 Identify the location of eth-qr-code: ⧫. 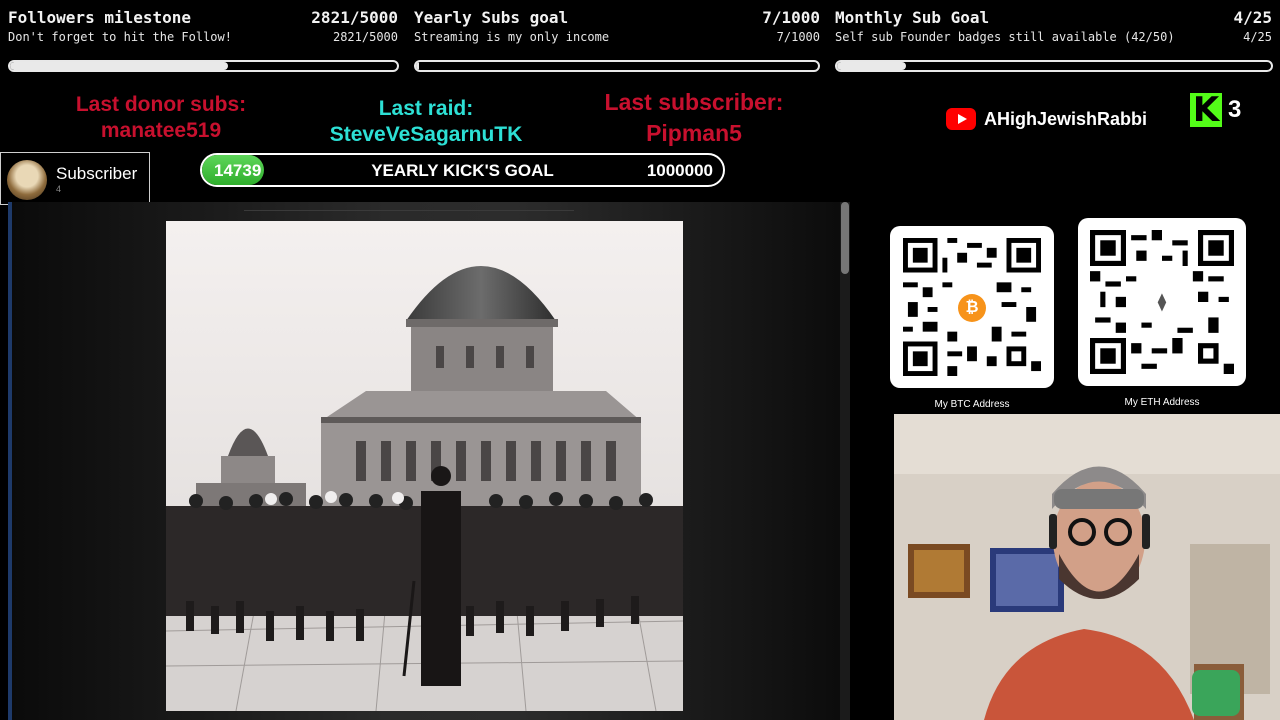
(1162, 302).